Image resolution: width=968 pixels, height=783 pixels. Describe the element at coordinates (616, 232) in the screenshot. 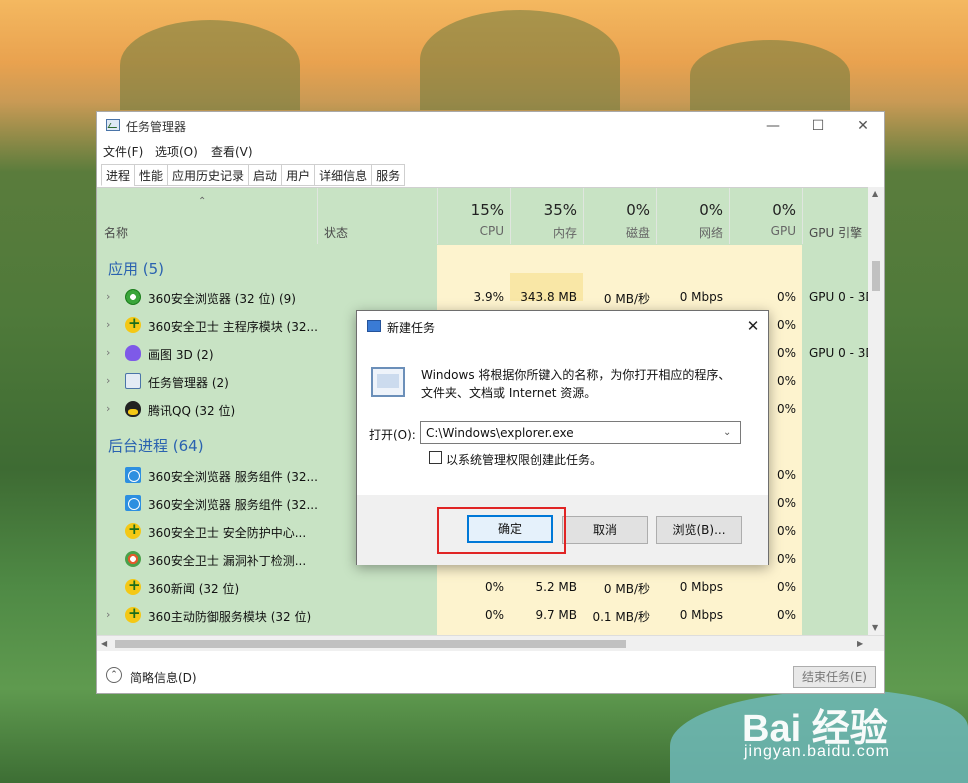

I see `column-disk-header: 磁盘` at that location.